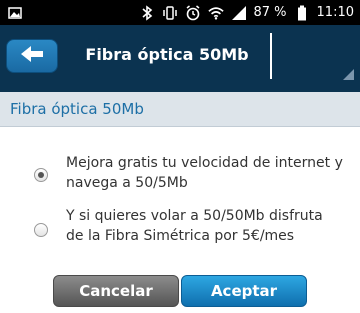 Image resolution: width=360 pixels, height=313 pixels. What do you see at coordinates (215, 13) in the screenshot?
I see `wifi-icon` at bounding box center [215, 13].